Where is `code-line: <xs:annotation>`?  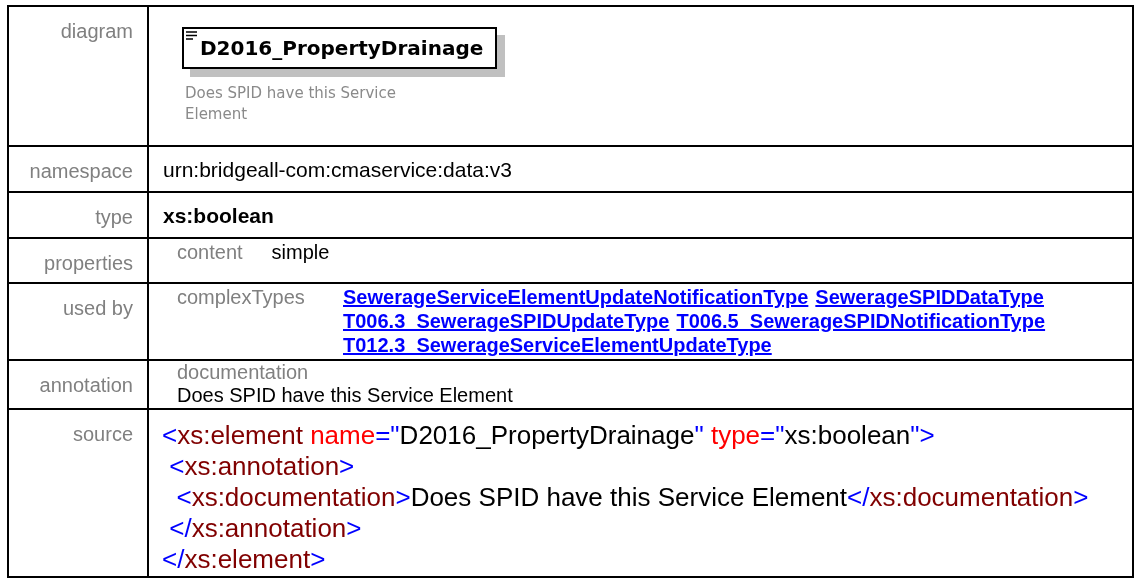
code-line: <xs:annotation> is located at coordinates (261, 466).